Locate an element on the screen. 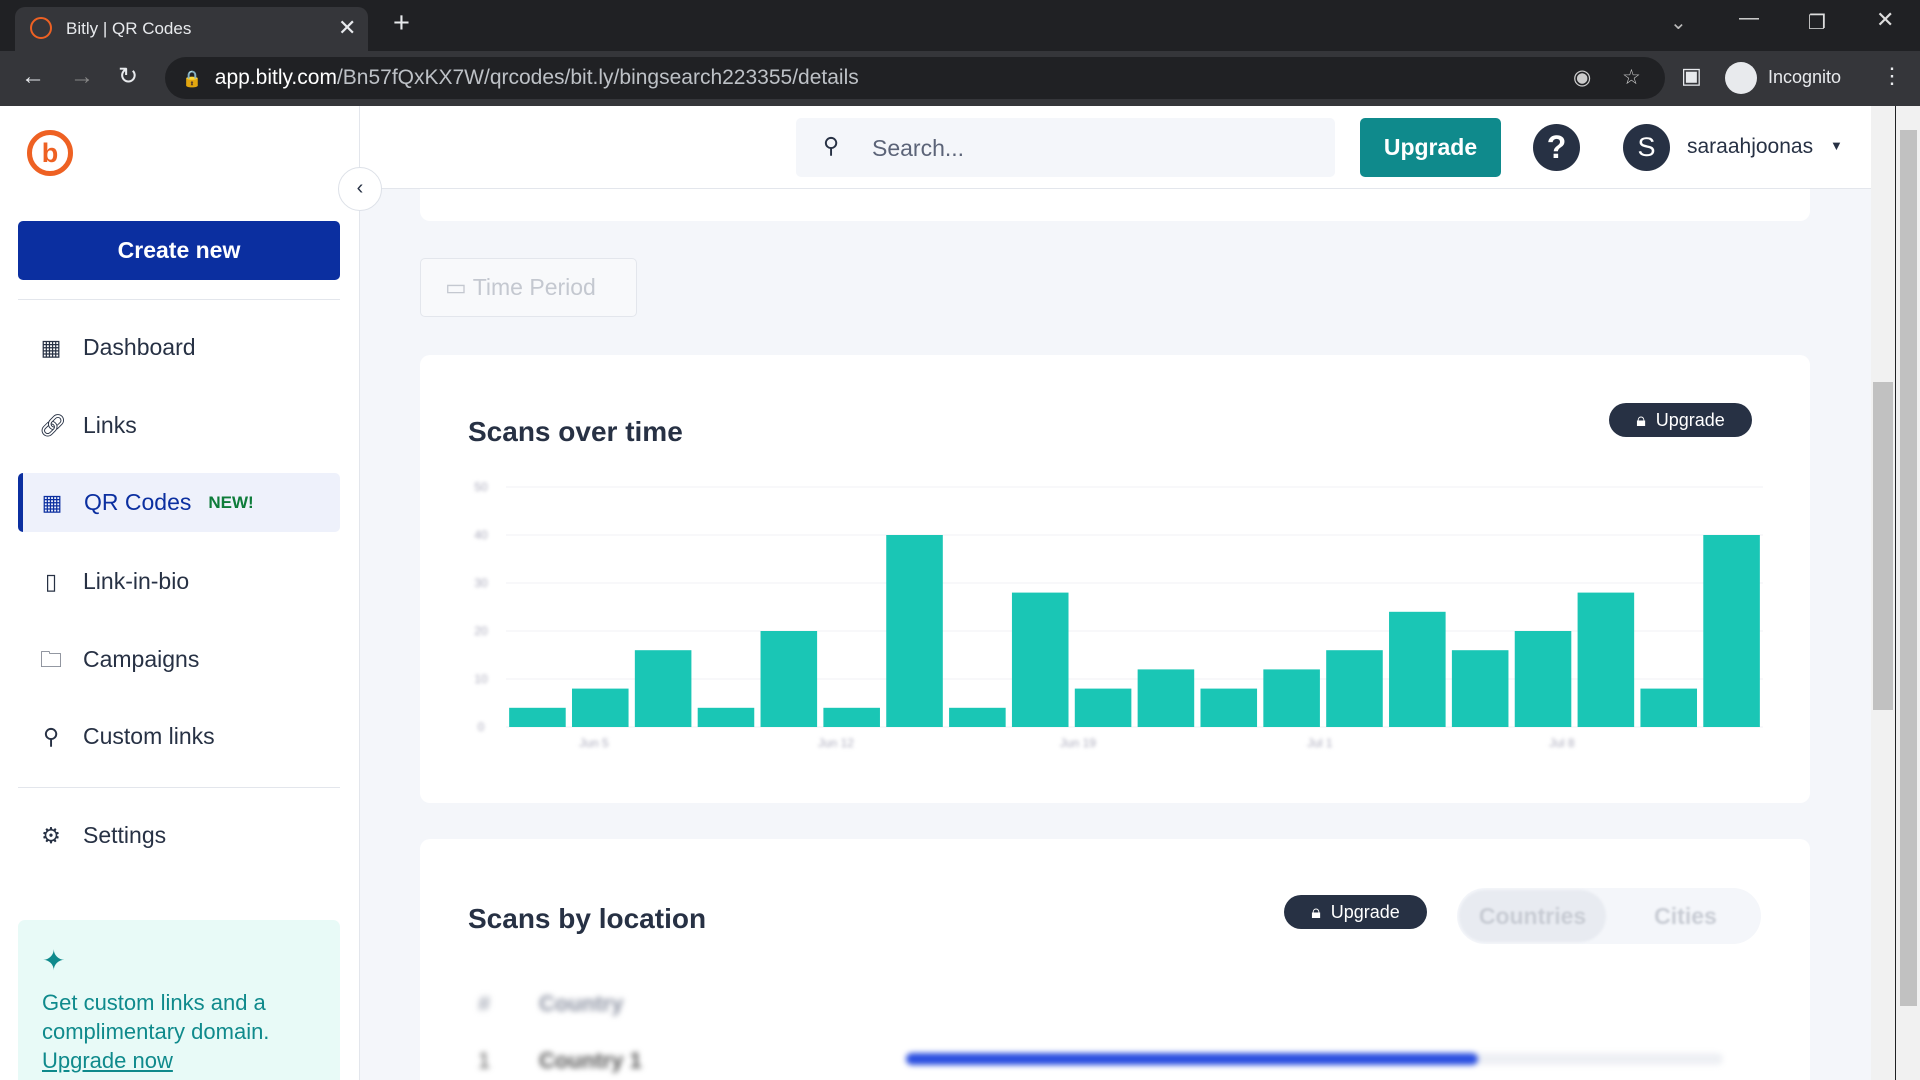 The height and width of the screenshot is (1080, 1920). grid-icon: ▦ is located at coordinates (51, 347).